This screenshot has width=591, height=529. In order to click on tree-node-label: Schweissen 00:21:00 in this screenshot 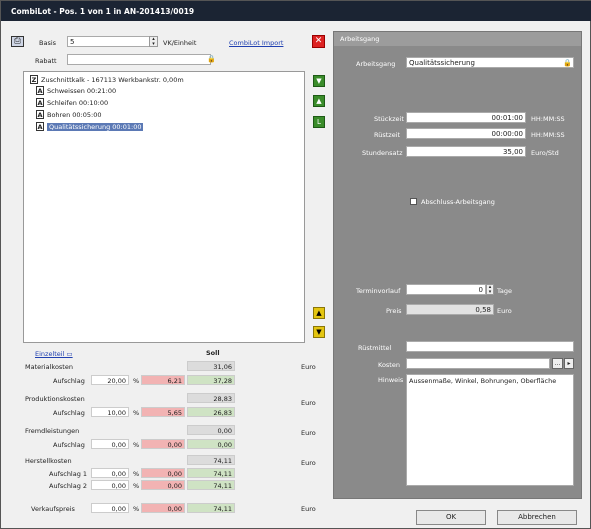, I will do `click(82, 90)`.